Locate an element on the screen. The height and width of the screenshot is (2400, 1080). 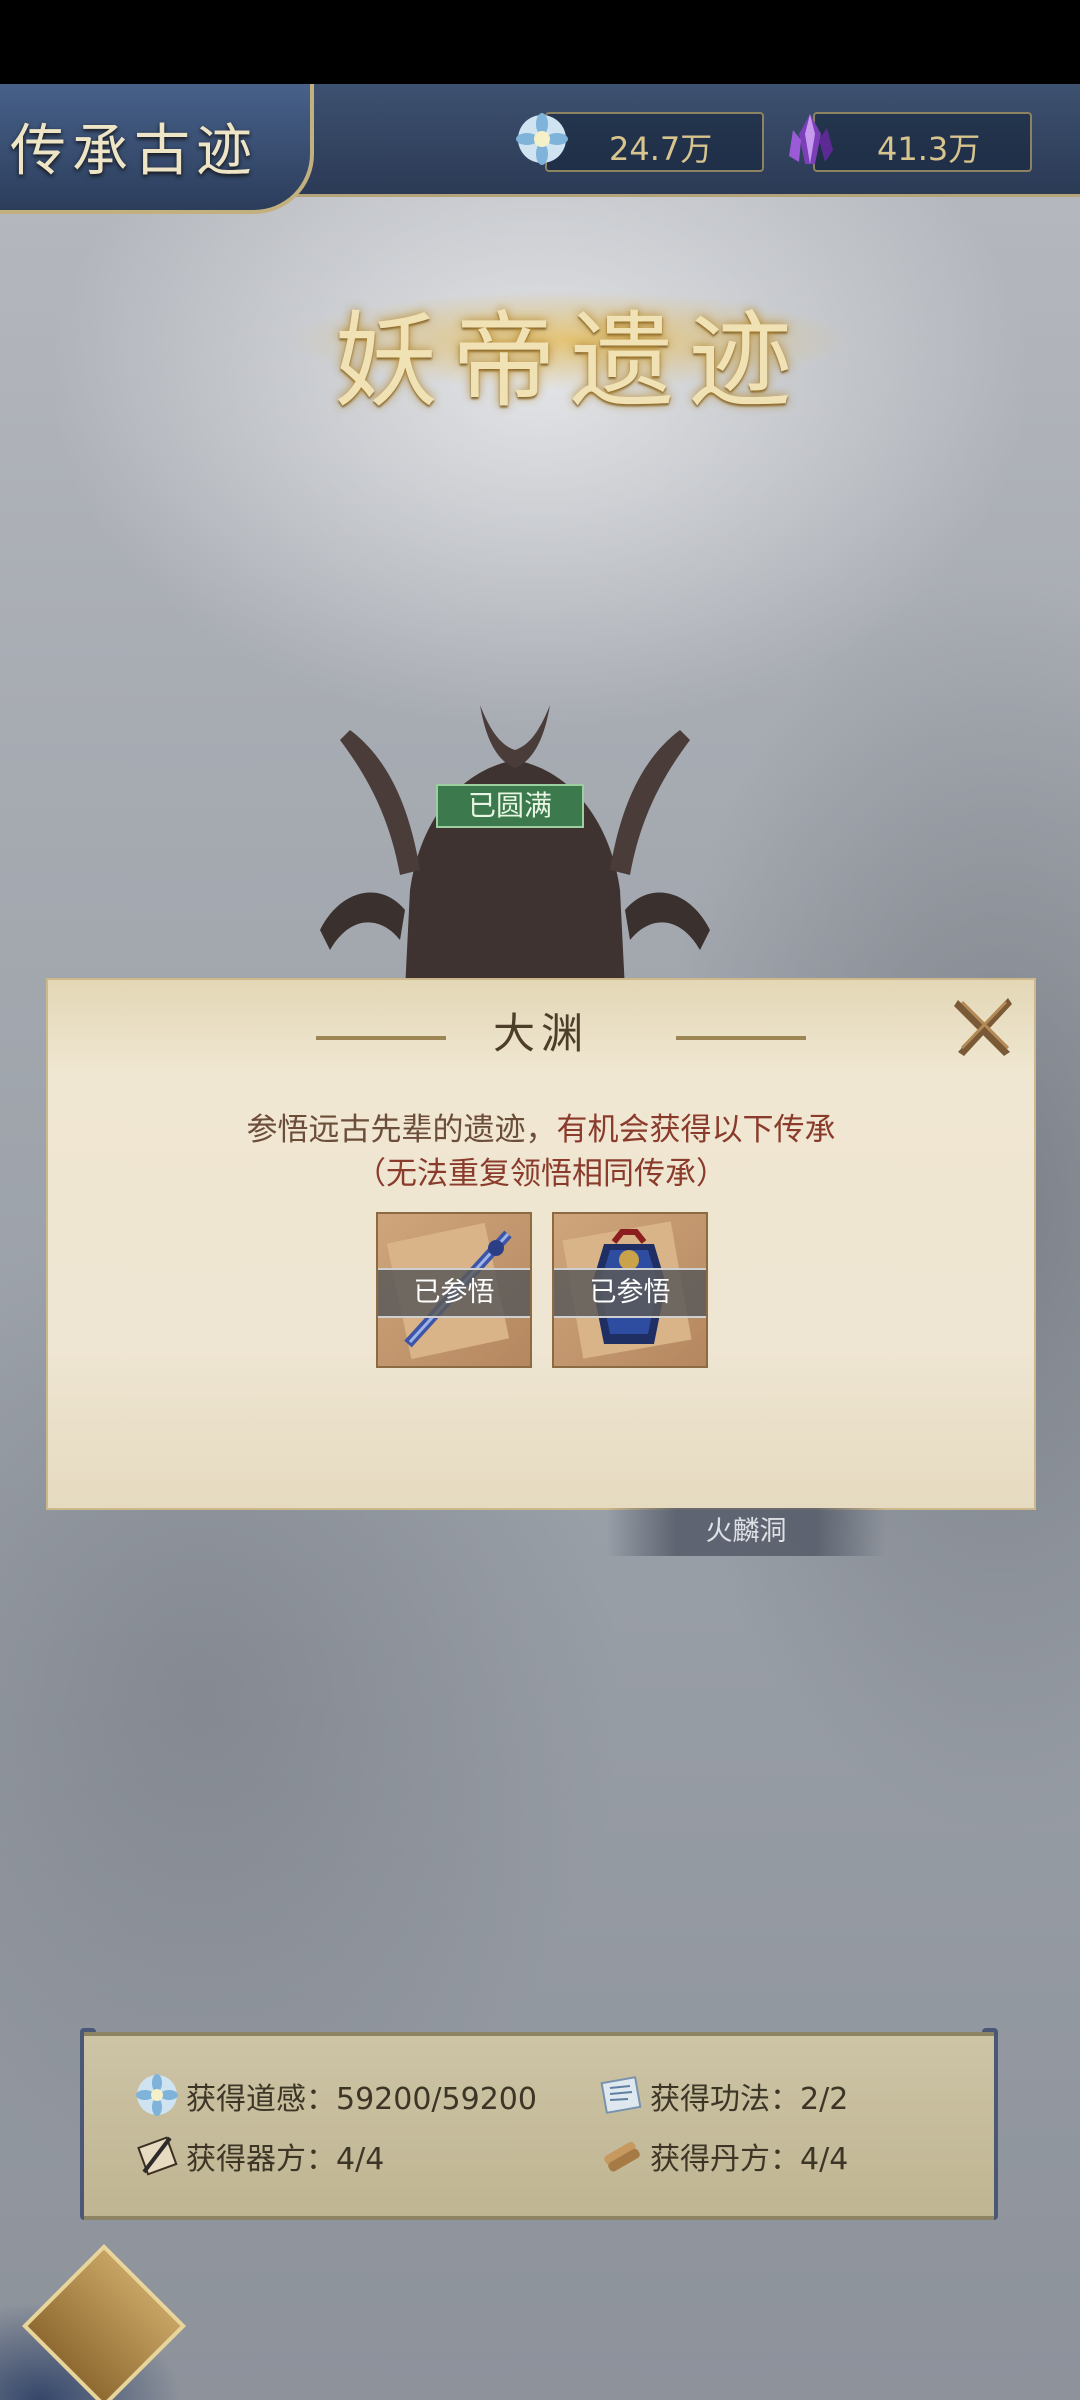
inheritance-item-2: 已参悟 is located at coordinates (630, 1290).